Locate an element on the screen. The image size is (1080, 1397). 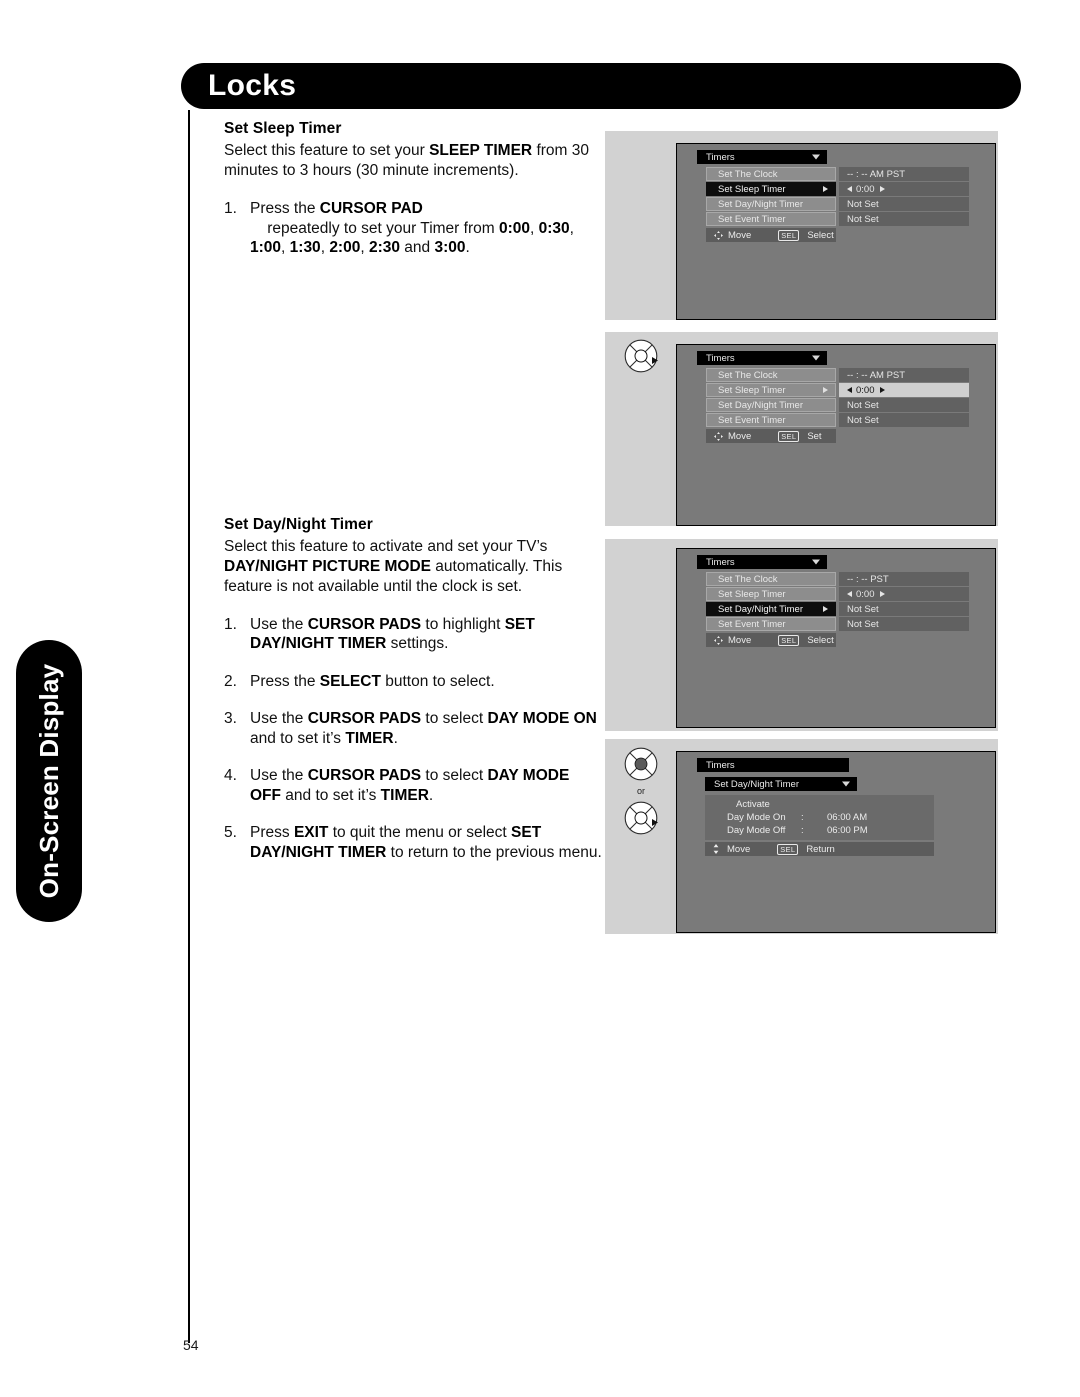
osd-submenu-title: Set Day/Night Timer is located at coordinates (781, 784).